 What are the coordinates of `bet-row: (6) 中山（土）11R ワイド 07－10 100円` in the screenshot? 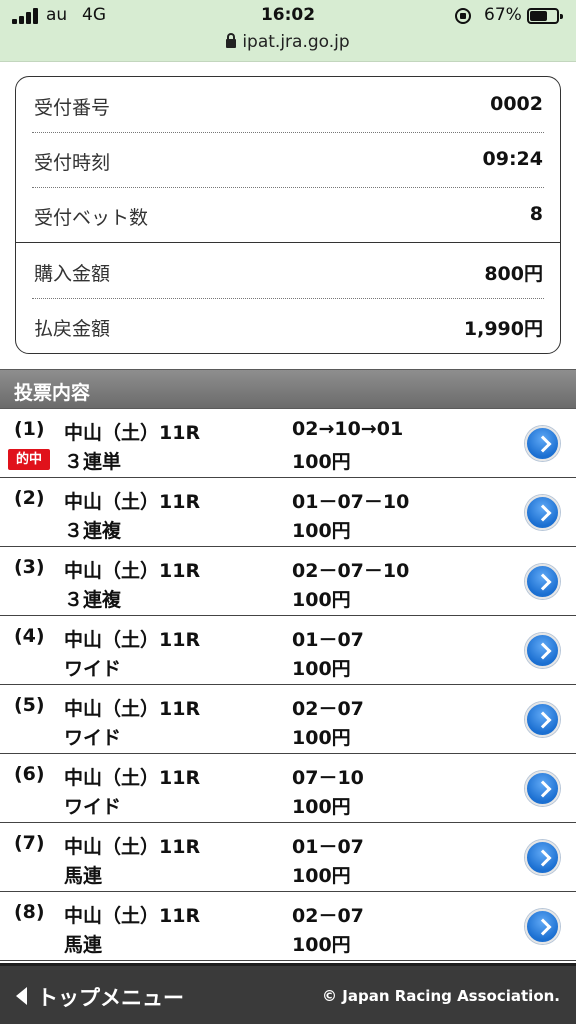 It's located at (288, 788).